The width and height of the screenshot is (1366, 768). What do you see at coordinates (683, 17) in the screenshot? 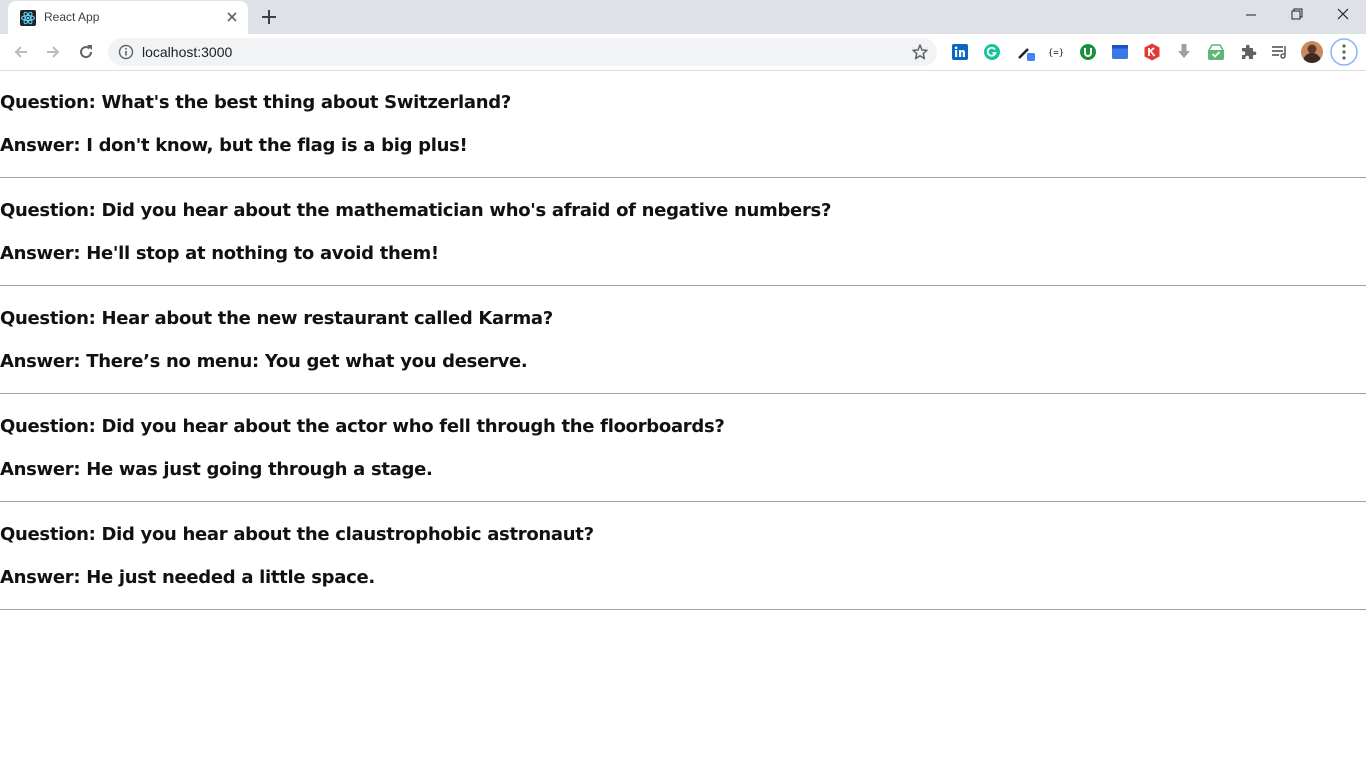
I see `tab-strip: React App` at bounding box center [683, 17].